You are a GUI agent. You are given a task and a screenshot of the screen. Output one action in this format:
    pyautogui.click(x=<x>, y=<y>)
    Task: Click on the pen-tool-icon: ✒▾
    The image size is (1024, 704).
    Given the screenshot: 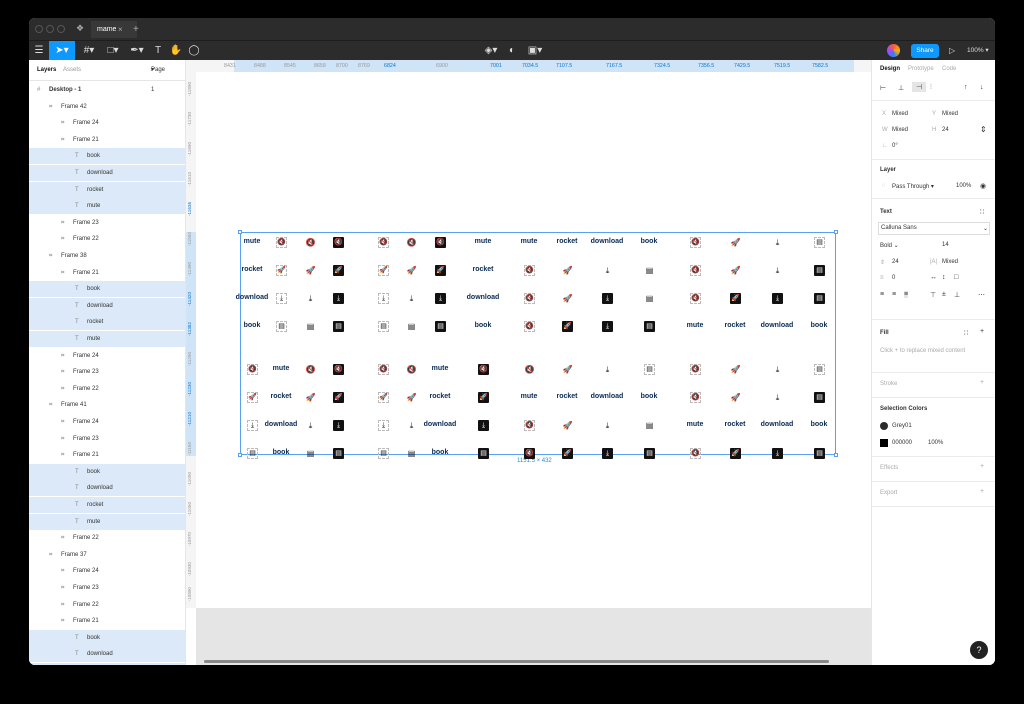 What is the action you would take?
    pyautogui.click(x=137, y=51)
    